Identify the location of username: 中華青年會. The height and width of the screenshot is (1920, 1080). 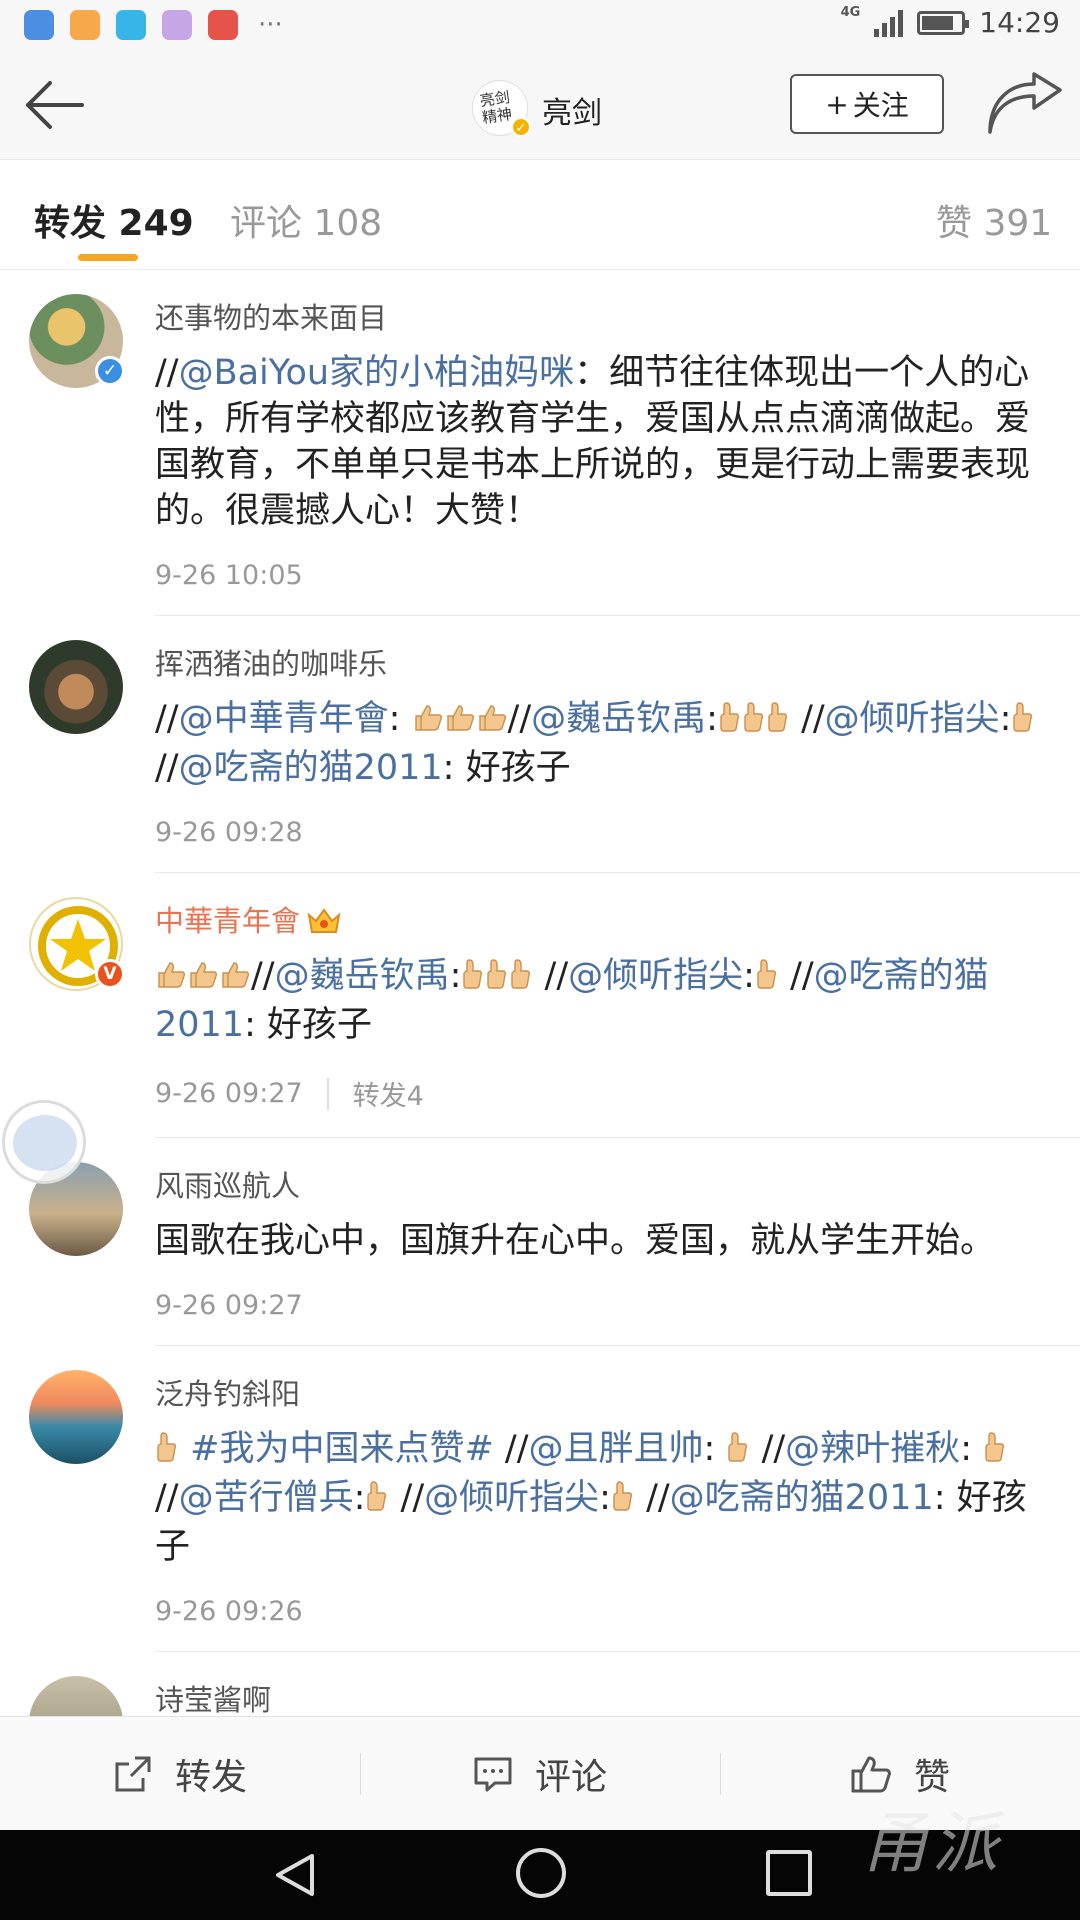
(599, 921).